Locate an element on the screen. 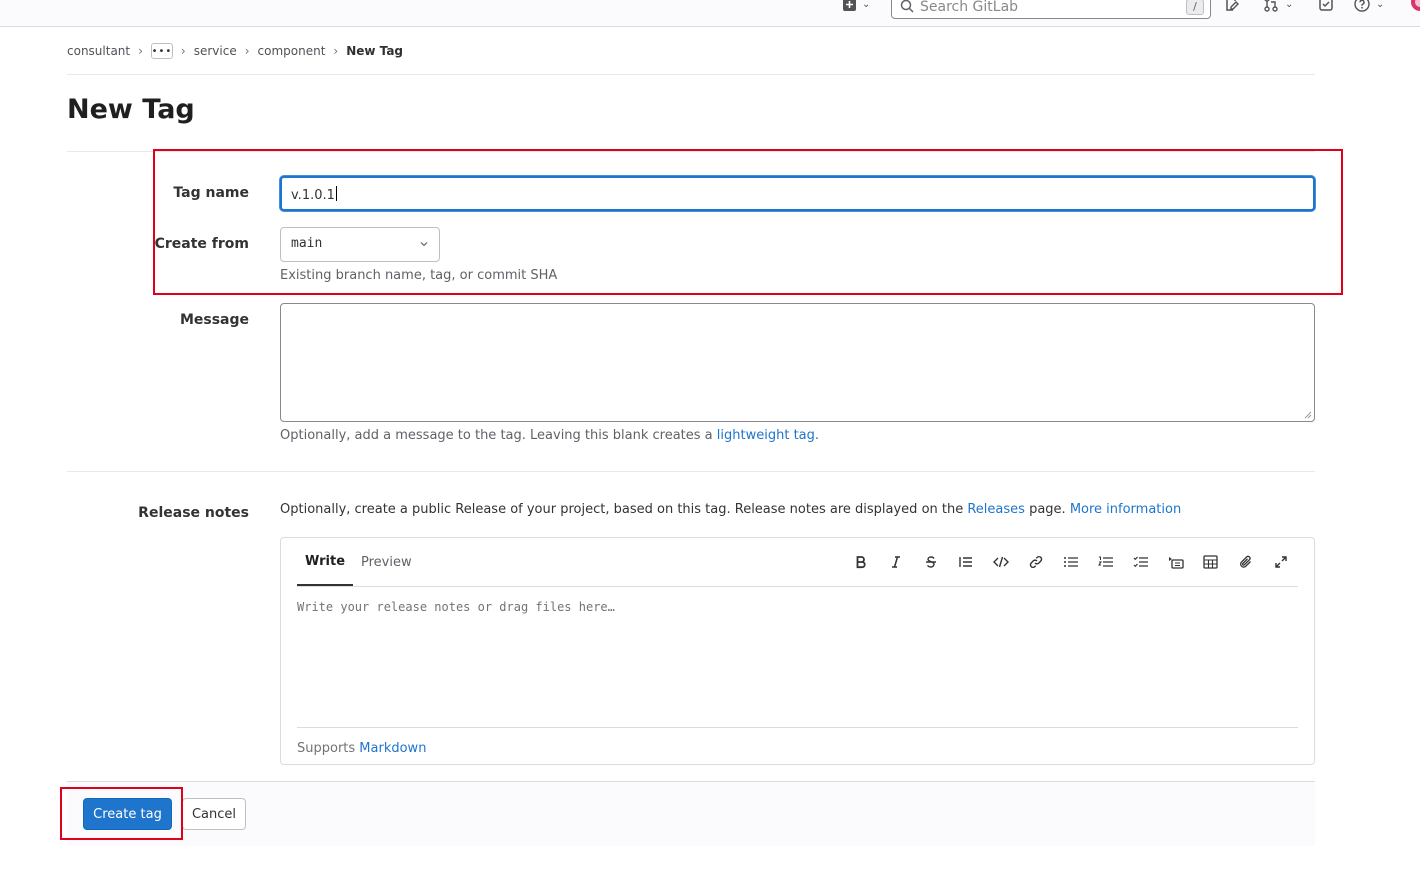 The height and width of the screenshot is (875, 1420). merge-requests-button: ⌄ is located at coordinates (1278, 7).